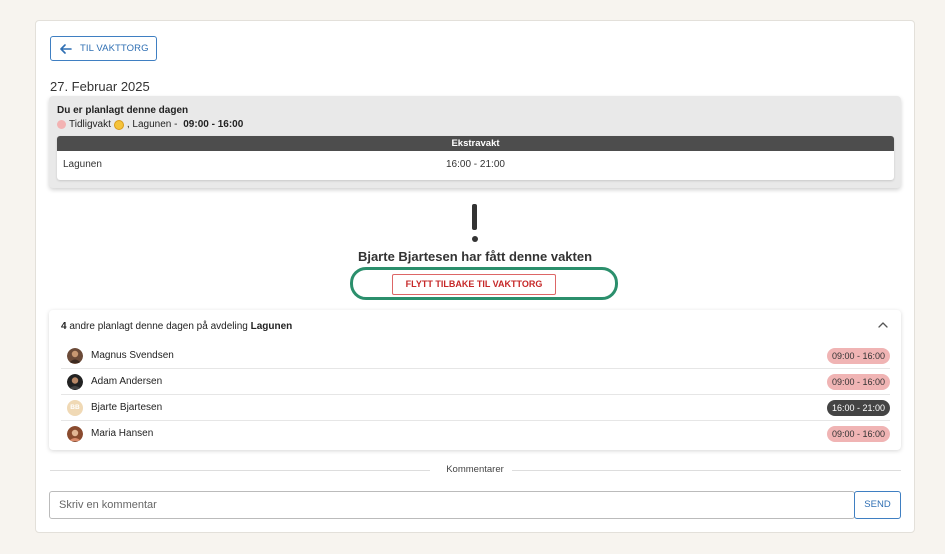  Describe the element at coordinates (127, 407) in the screenshot. I see `person-name: Bjarte Bjartesen` at that location.